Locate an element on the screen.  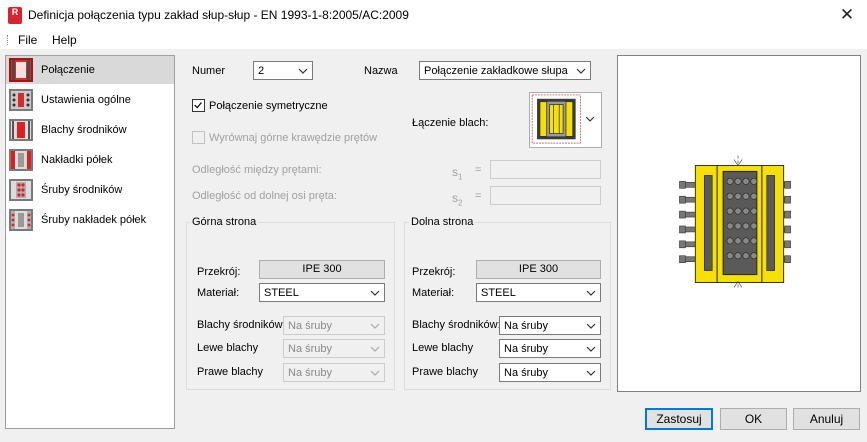
lower-web-plates-value: Na śruby is located at coordinates (526, 326).